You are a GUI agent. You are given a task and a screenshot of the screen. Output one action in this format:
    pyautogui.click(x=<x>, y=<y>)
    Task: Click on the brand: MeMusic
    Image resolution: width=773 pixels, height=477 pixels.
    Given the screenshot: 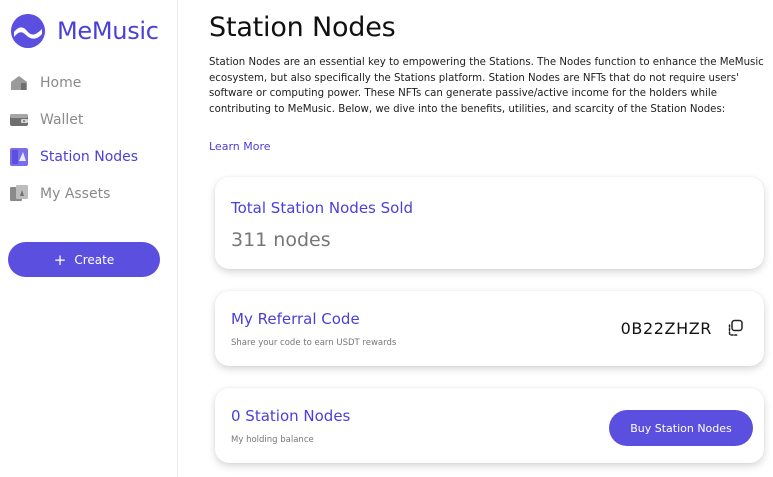 What is the action you would take?
    pyautogui.click(x=85, y=31)
    